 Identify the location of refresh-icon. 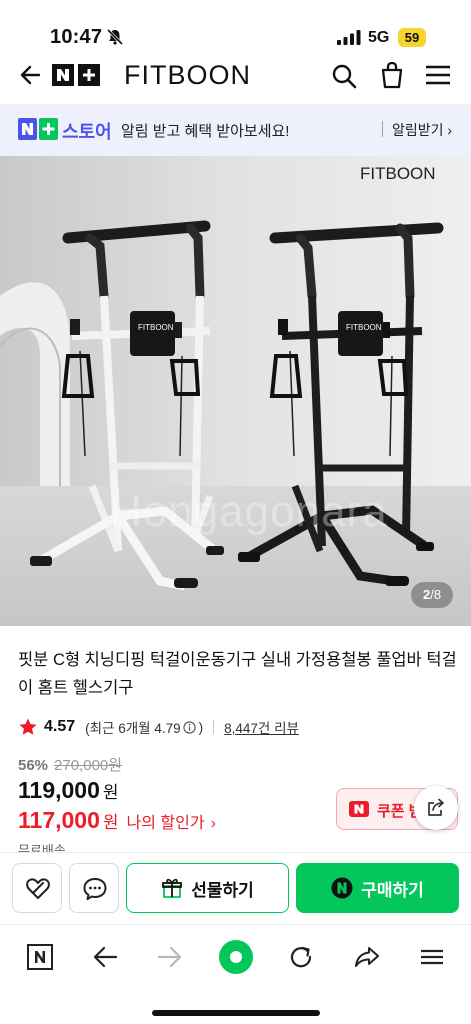
(301, 957).